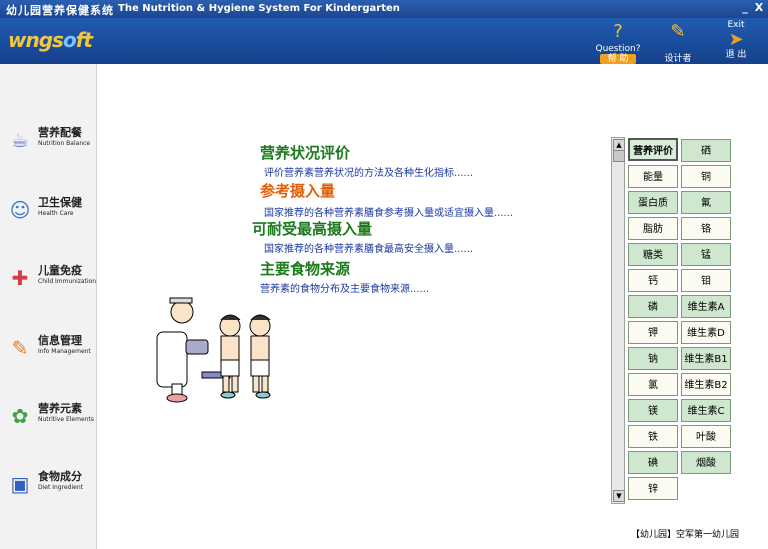 This screenshot has width=768, height=549. What do you see at coordinates (619, 496) in the screenshot?
I see `scroll-down-icon: ▼` at bounding box center [619, 496].